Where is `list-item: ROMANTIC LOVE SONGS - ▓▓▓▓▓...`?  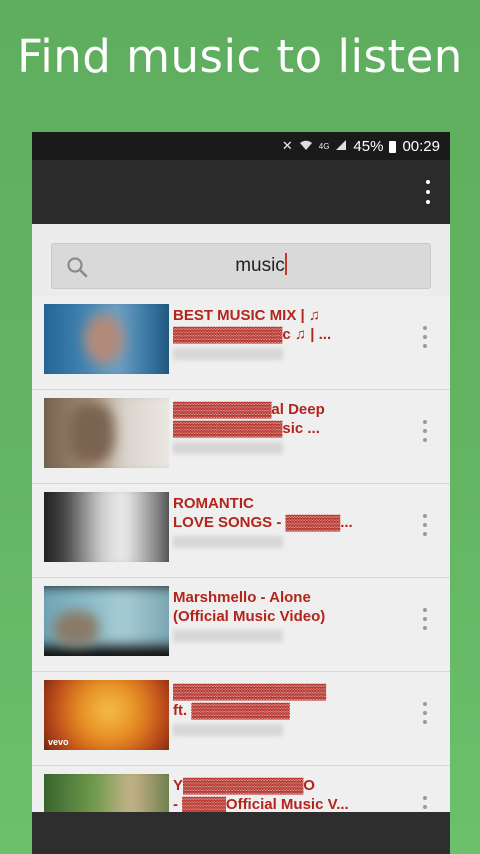 list-item: ROMANTIC LOVE SONGS - ▓▓▓▓▓... is located at coordinates (241, 531).